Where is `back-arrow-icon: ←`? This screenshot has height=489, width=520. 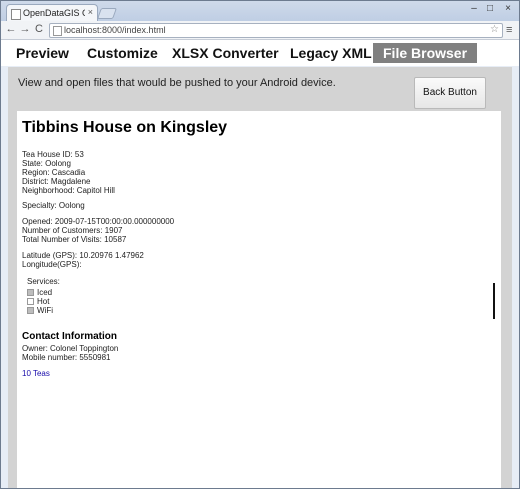 back-arrow-icon: ← is located at coordinates (11, 29).